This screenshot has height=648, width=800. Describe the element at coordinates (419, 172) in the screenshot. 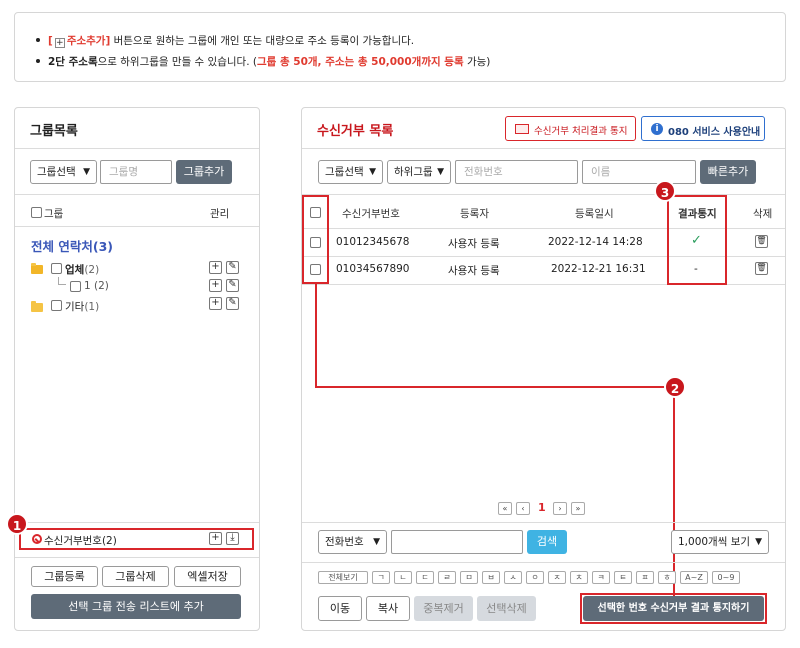

I see `subgroup-select: 하위그룹 ▼` at that location.